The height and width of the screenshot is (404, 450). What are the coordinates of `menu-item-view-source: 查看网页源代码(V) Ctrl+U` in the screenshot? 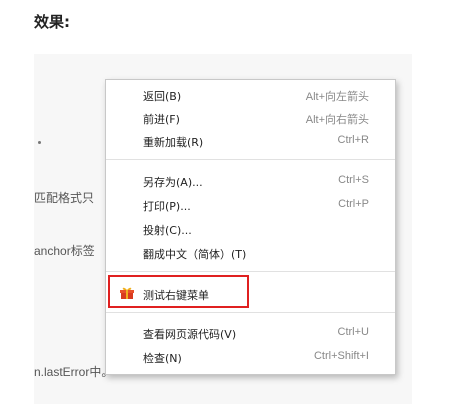 It's located at (250, 333).